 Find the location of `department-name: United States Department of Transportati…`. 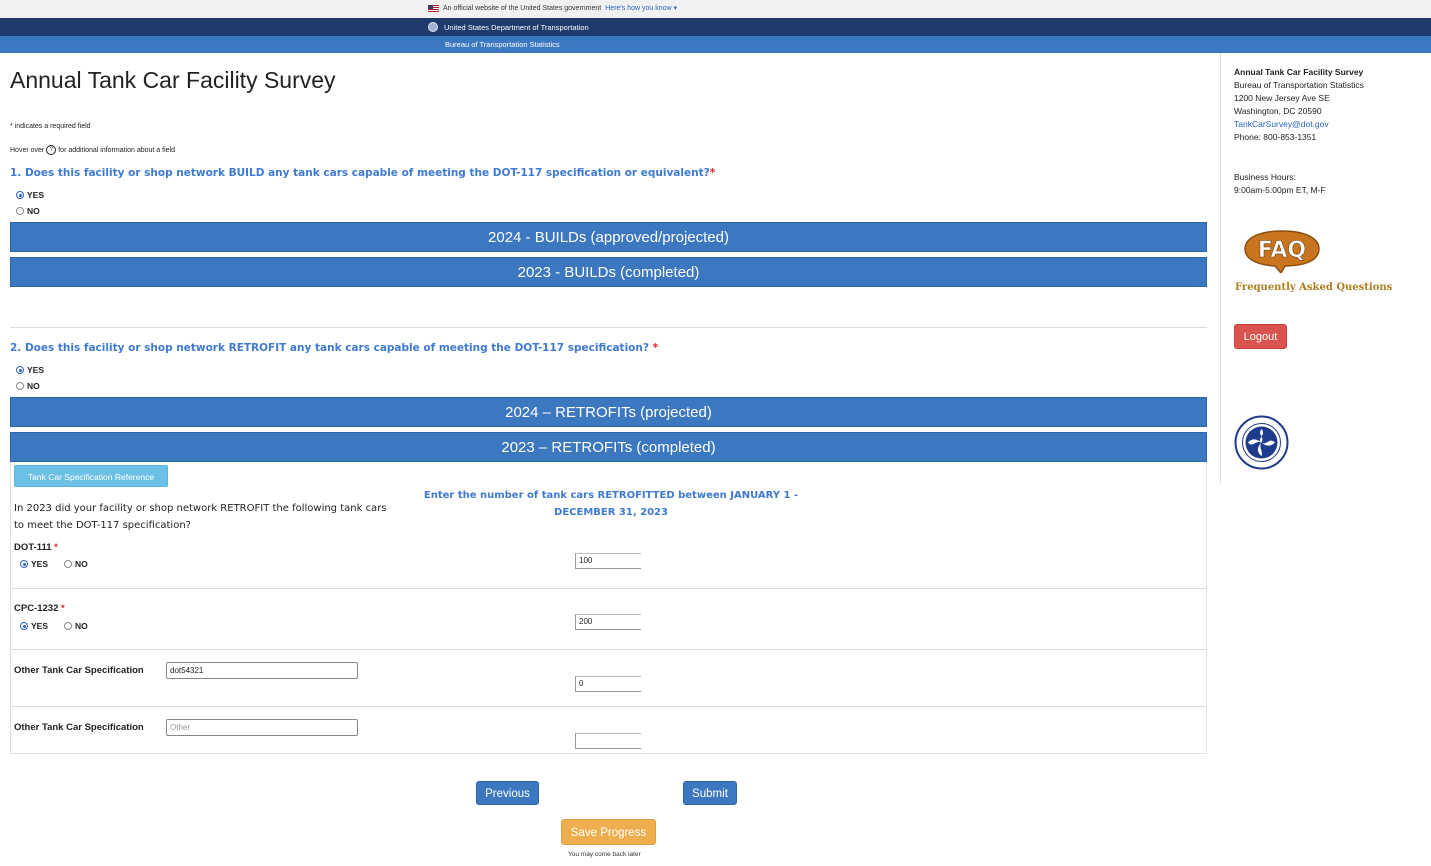

department-name: United States Department of Transportati… is located at coordinates (516, 27).